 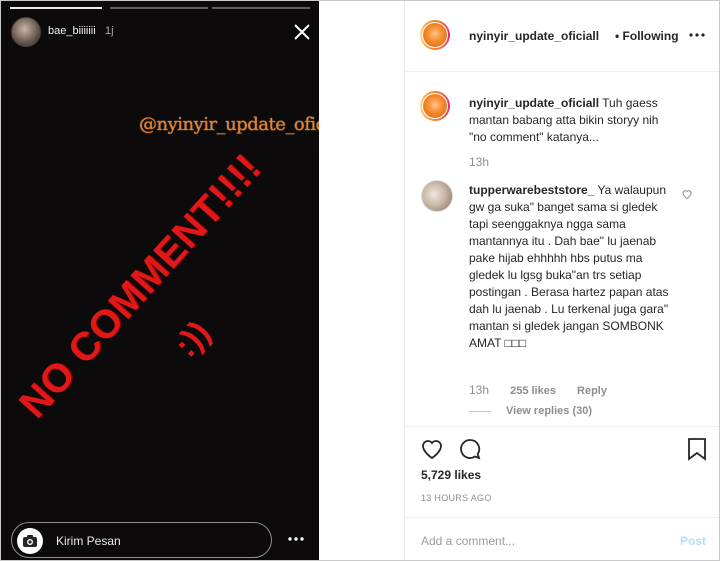 What do you see at coordinates (437, 196) in the screenshot?
I see `commenter-avatar` at bounding box center [437, 196].